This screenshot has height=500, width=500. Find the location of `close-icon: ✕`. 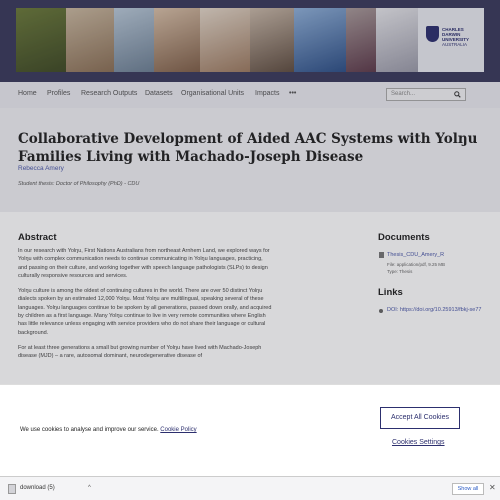

close-icon: ✕ is located at coordinates (492, 487).